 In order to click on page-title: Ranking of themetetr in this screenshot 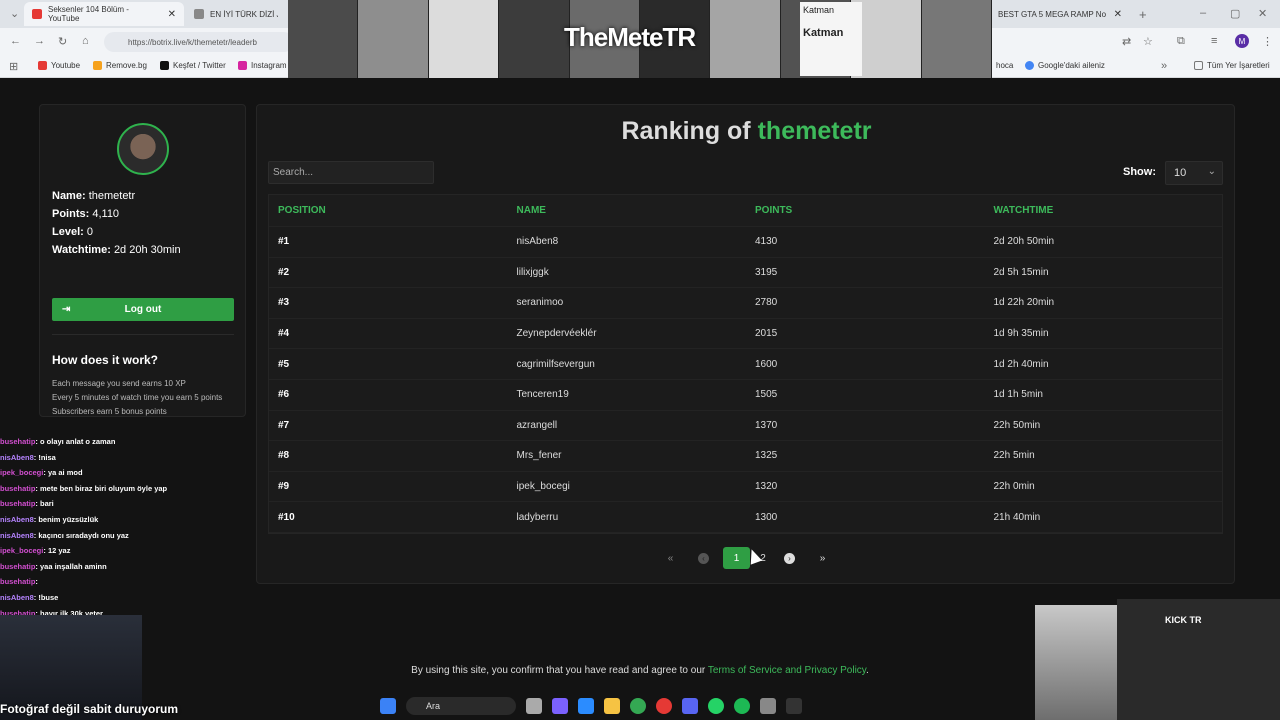, I will do `click(746, 131)`.